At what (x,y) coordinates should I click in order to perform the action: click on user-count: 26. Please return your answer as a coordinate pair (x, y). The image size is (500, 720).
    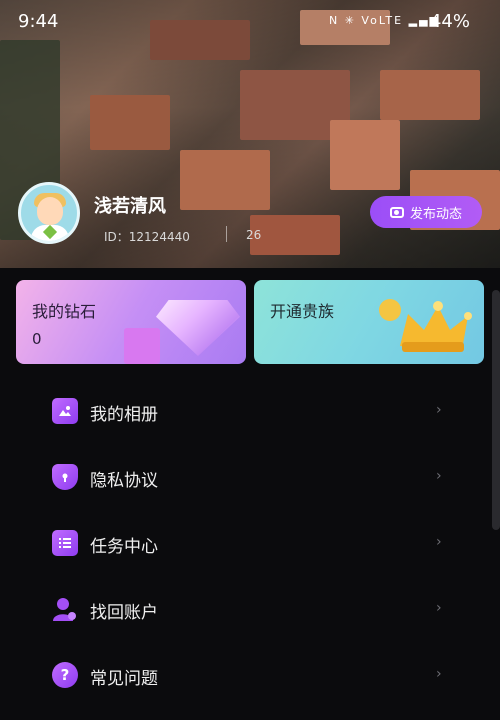
    Looking at the image, I should click on (254, 235).